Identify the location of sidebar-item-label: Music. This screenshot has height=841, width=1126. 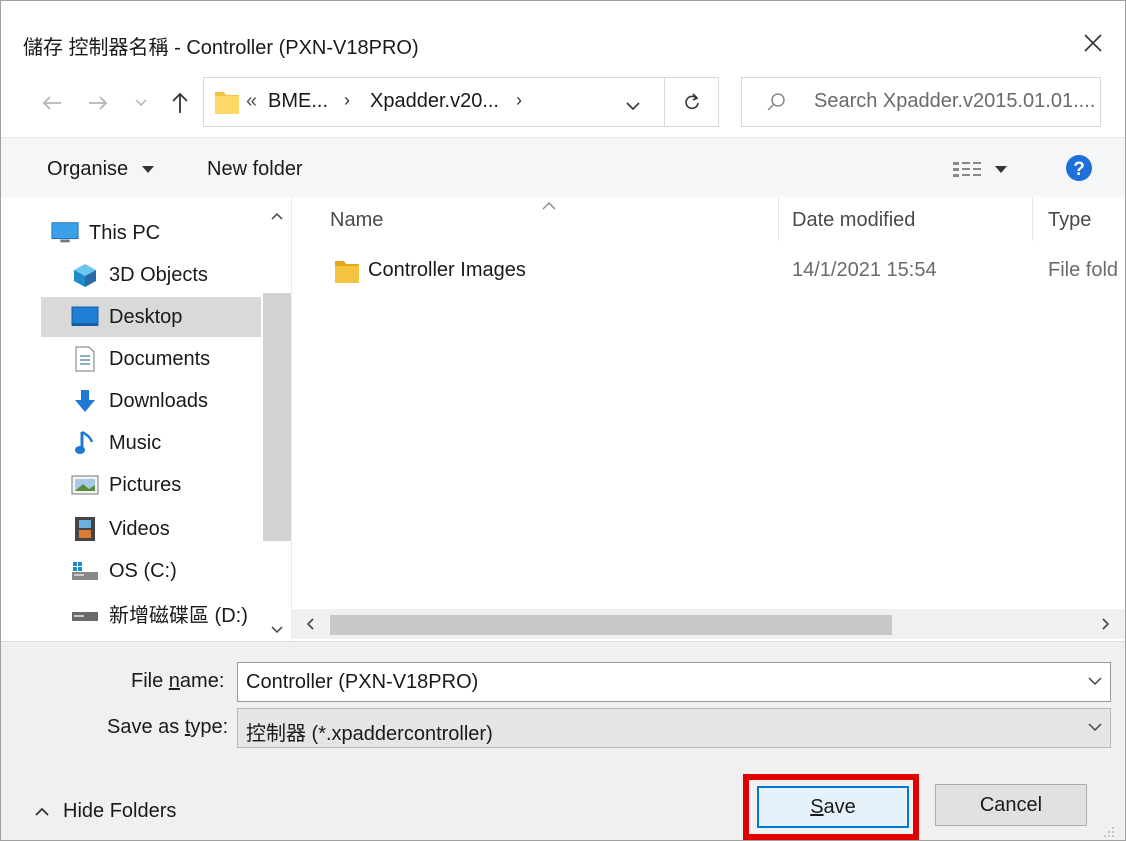
(135, 442).